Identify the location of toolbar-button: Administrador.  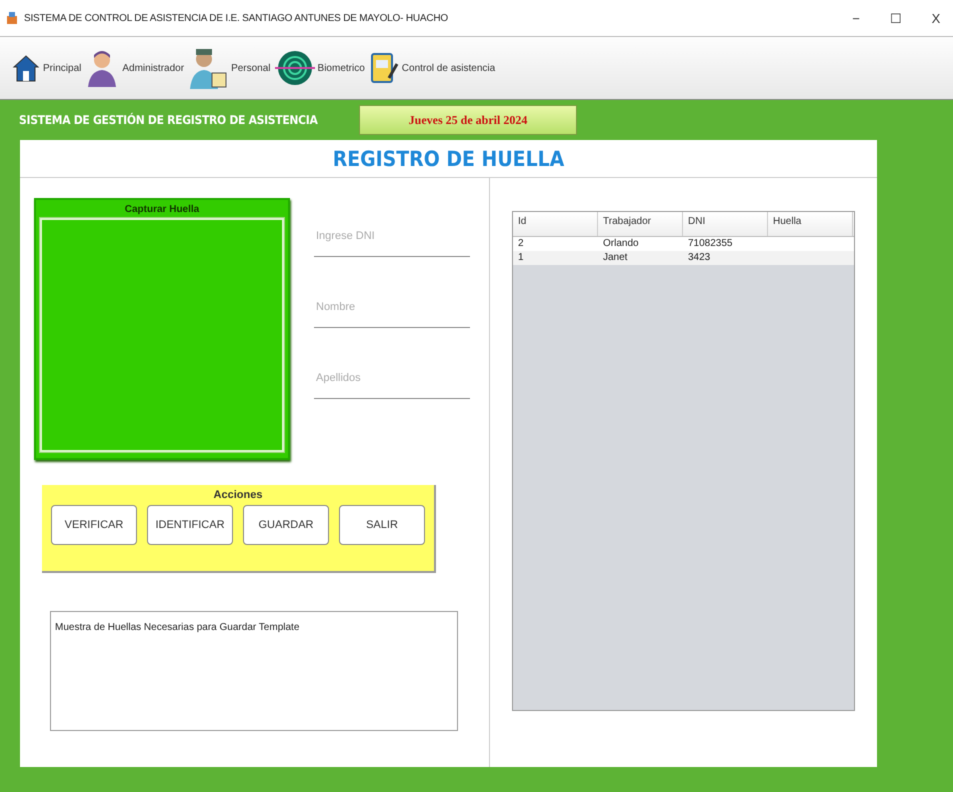
(134, 68).